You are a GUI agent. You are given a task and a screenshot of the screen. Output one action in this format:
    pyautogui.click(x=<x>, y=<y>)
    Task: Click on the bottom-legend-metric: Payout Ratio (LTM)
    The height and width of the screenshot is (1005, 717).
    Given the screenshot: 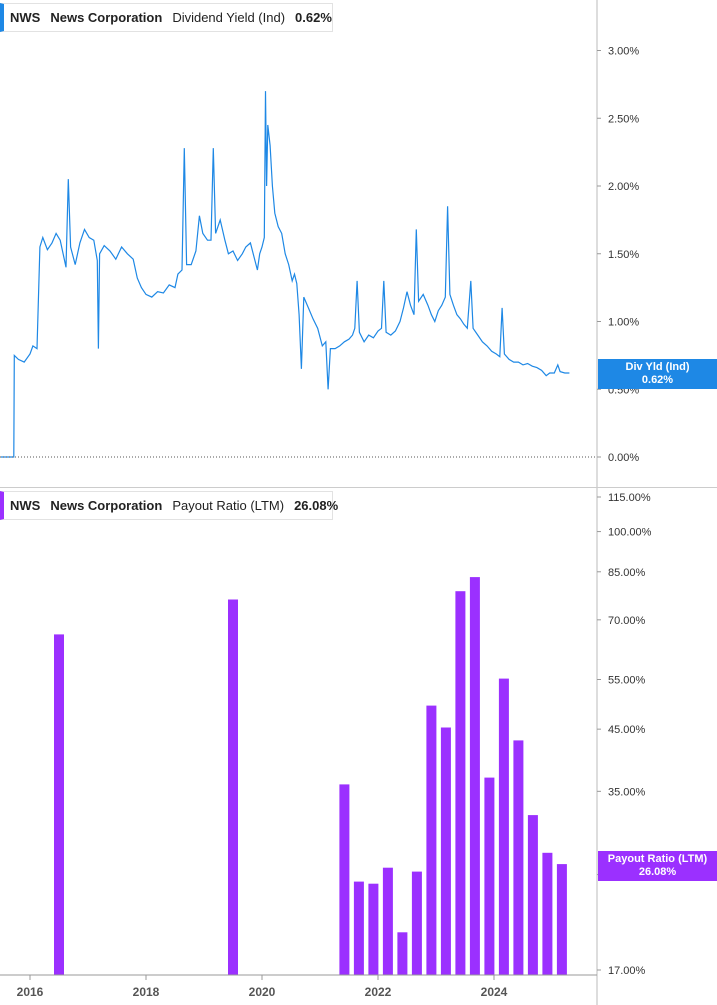 What is the action you would take?
    pyautogui.click(x=228, y=505)
    